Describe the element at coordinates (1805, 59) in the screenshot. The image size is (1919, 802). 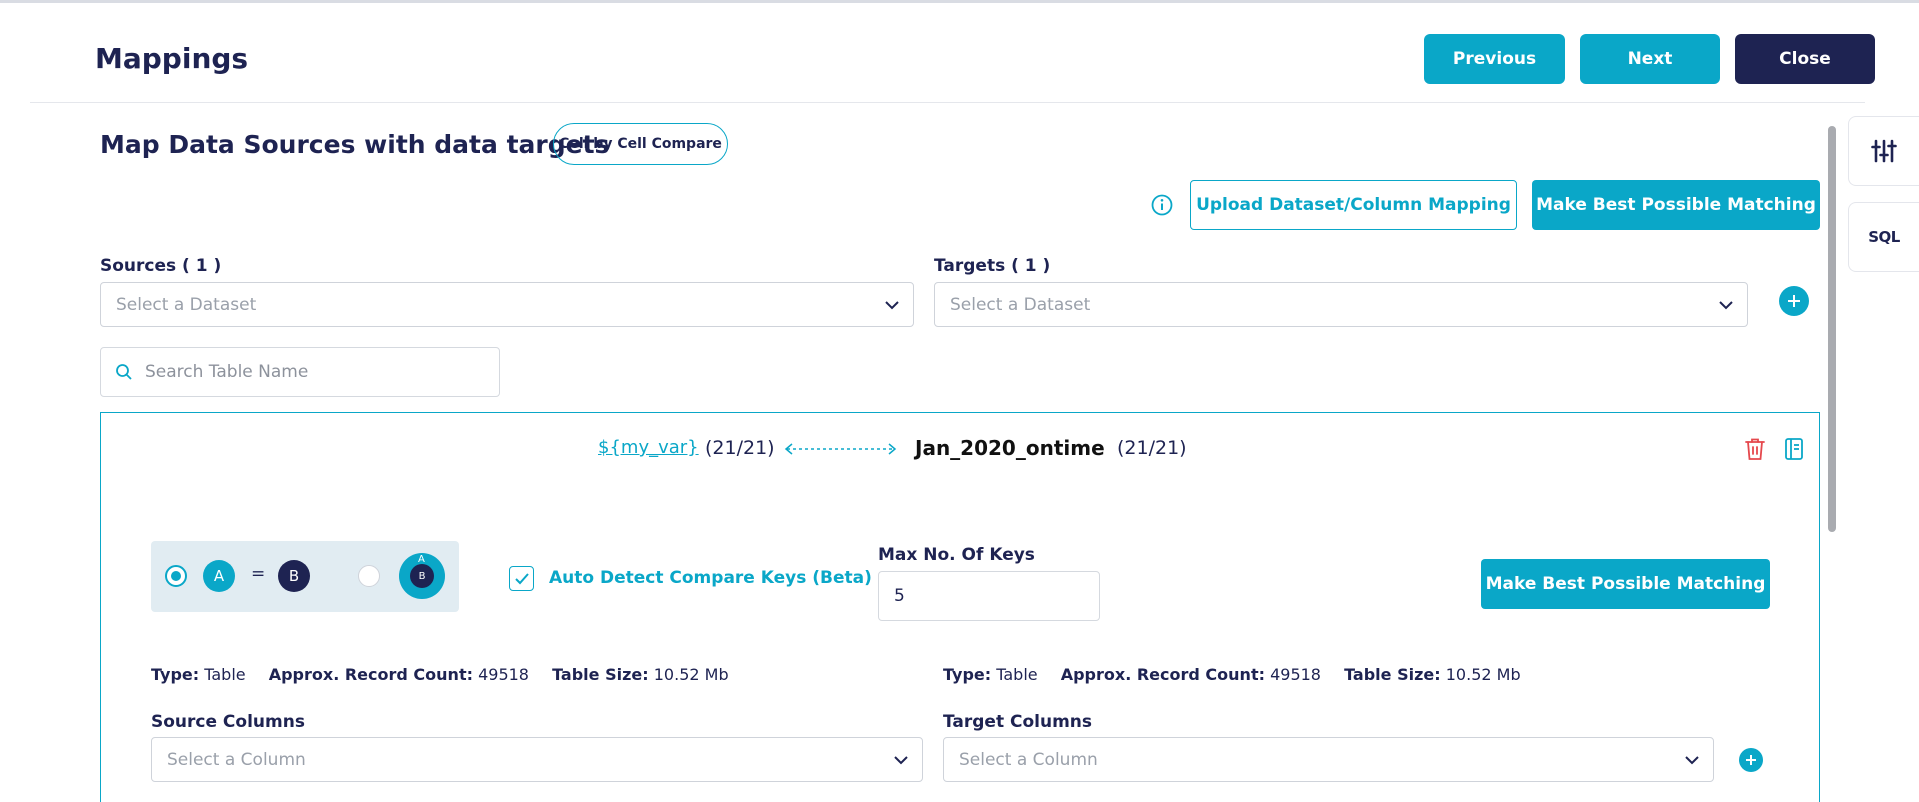
I see `close-button: Close` at that location.